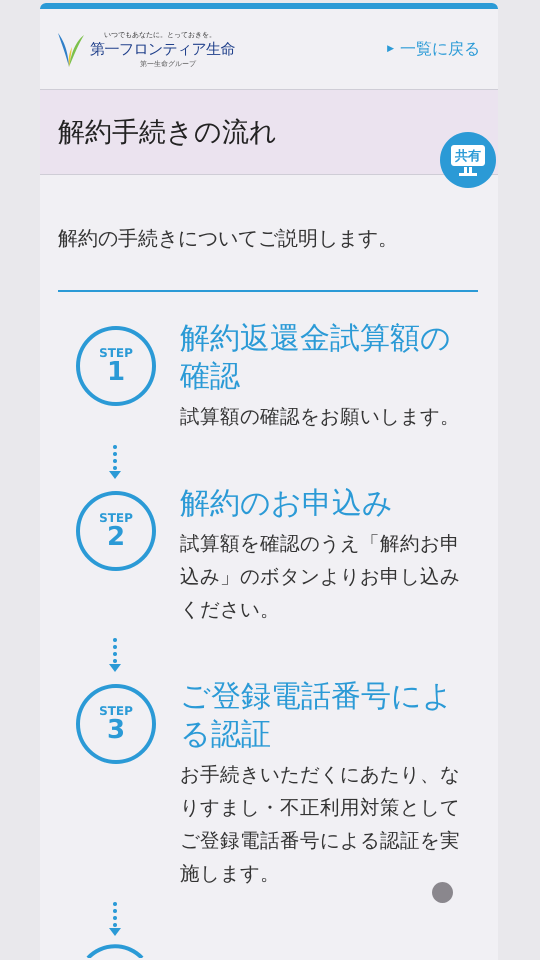  I want to click on step-title: ご登録電話番号による認証, so click(317, 716).